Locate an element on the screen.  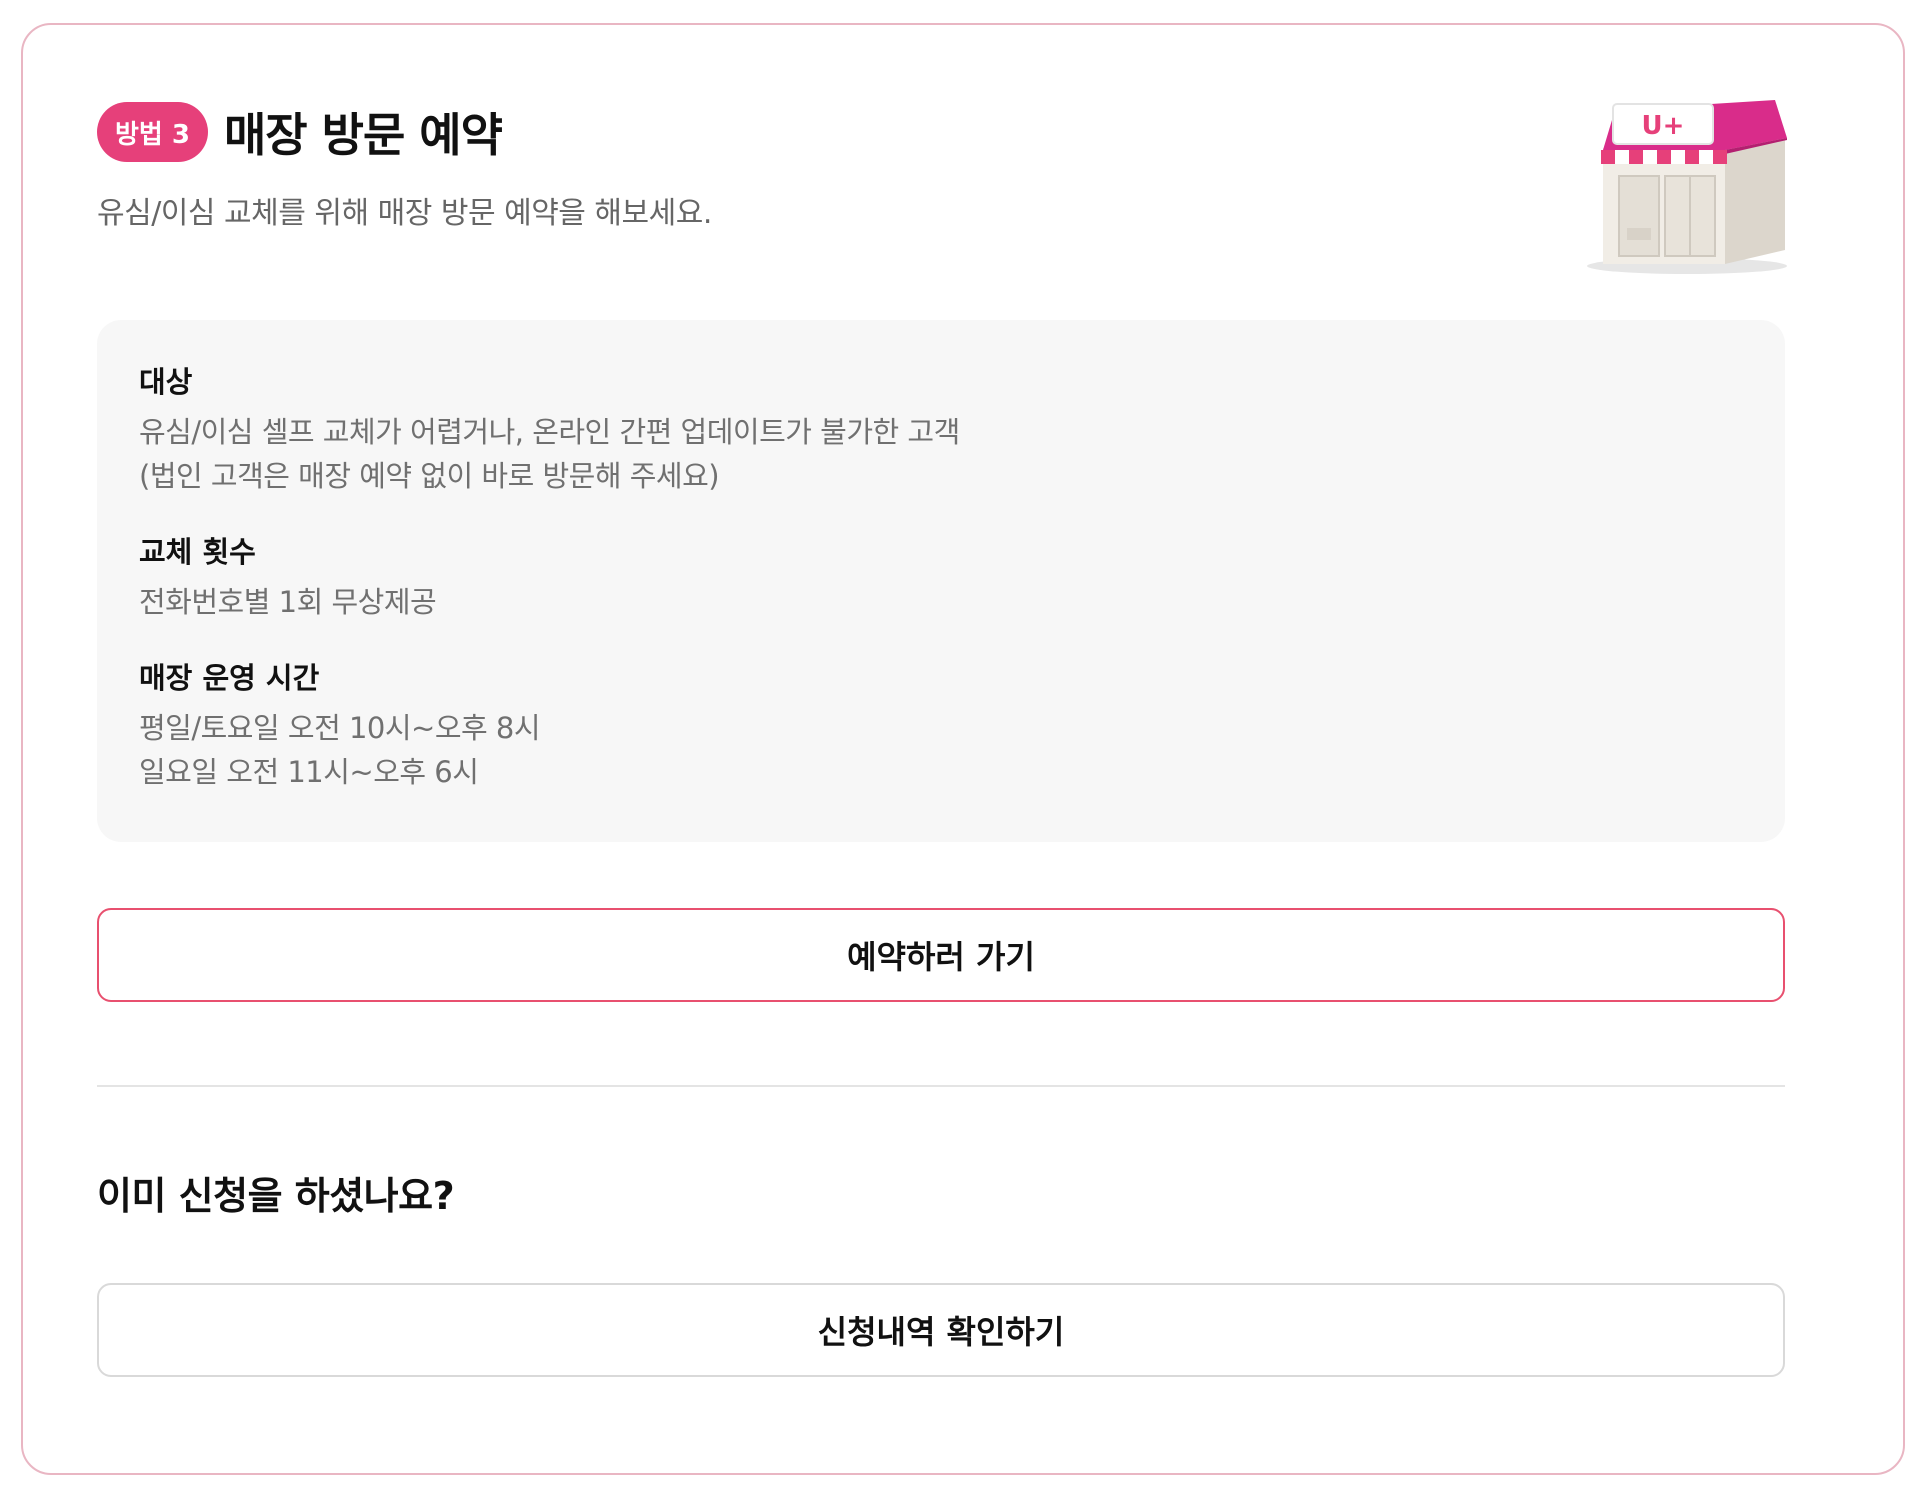
page-subtitle: 유심/이심 교체를 위해 매장 방문 예약을 해보세요. is located at coordinates (404, 213).